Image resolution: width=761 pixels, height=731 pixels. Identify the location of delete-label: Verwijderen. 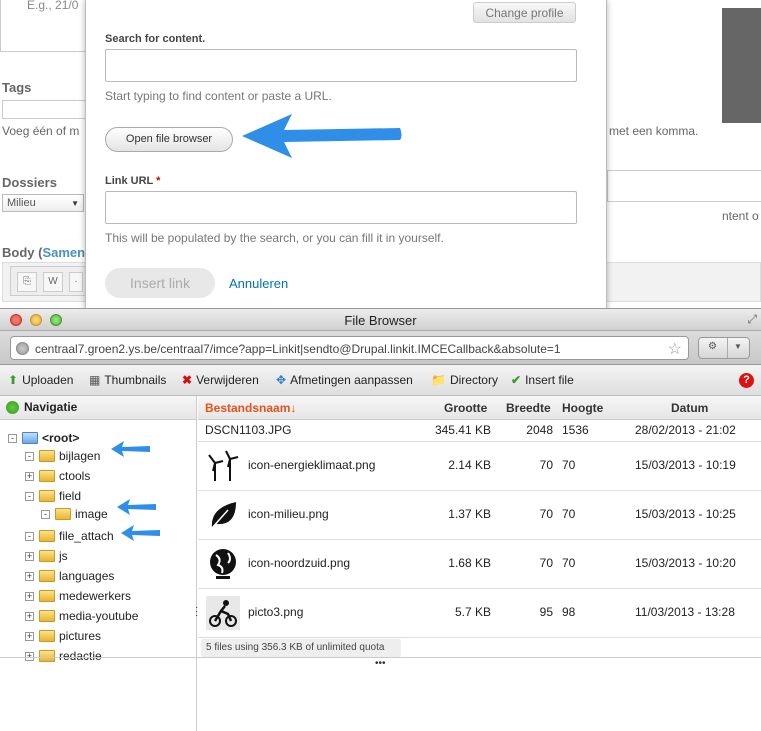
(227, 380).